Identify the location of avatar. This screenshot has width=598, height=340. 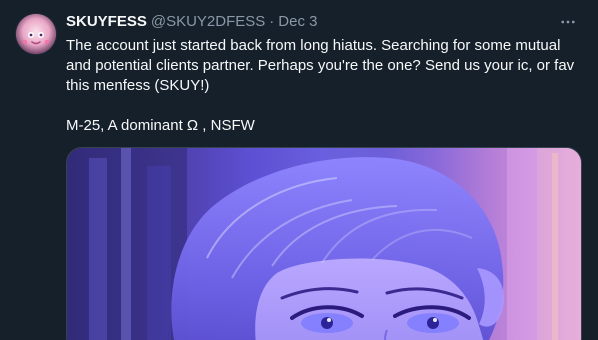
(36, 34).